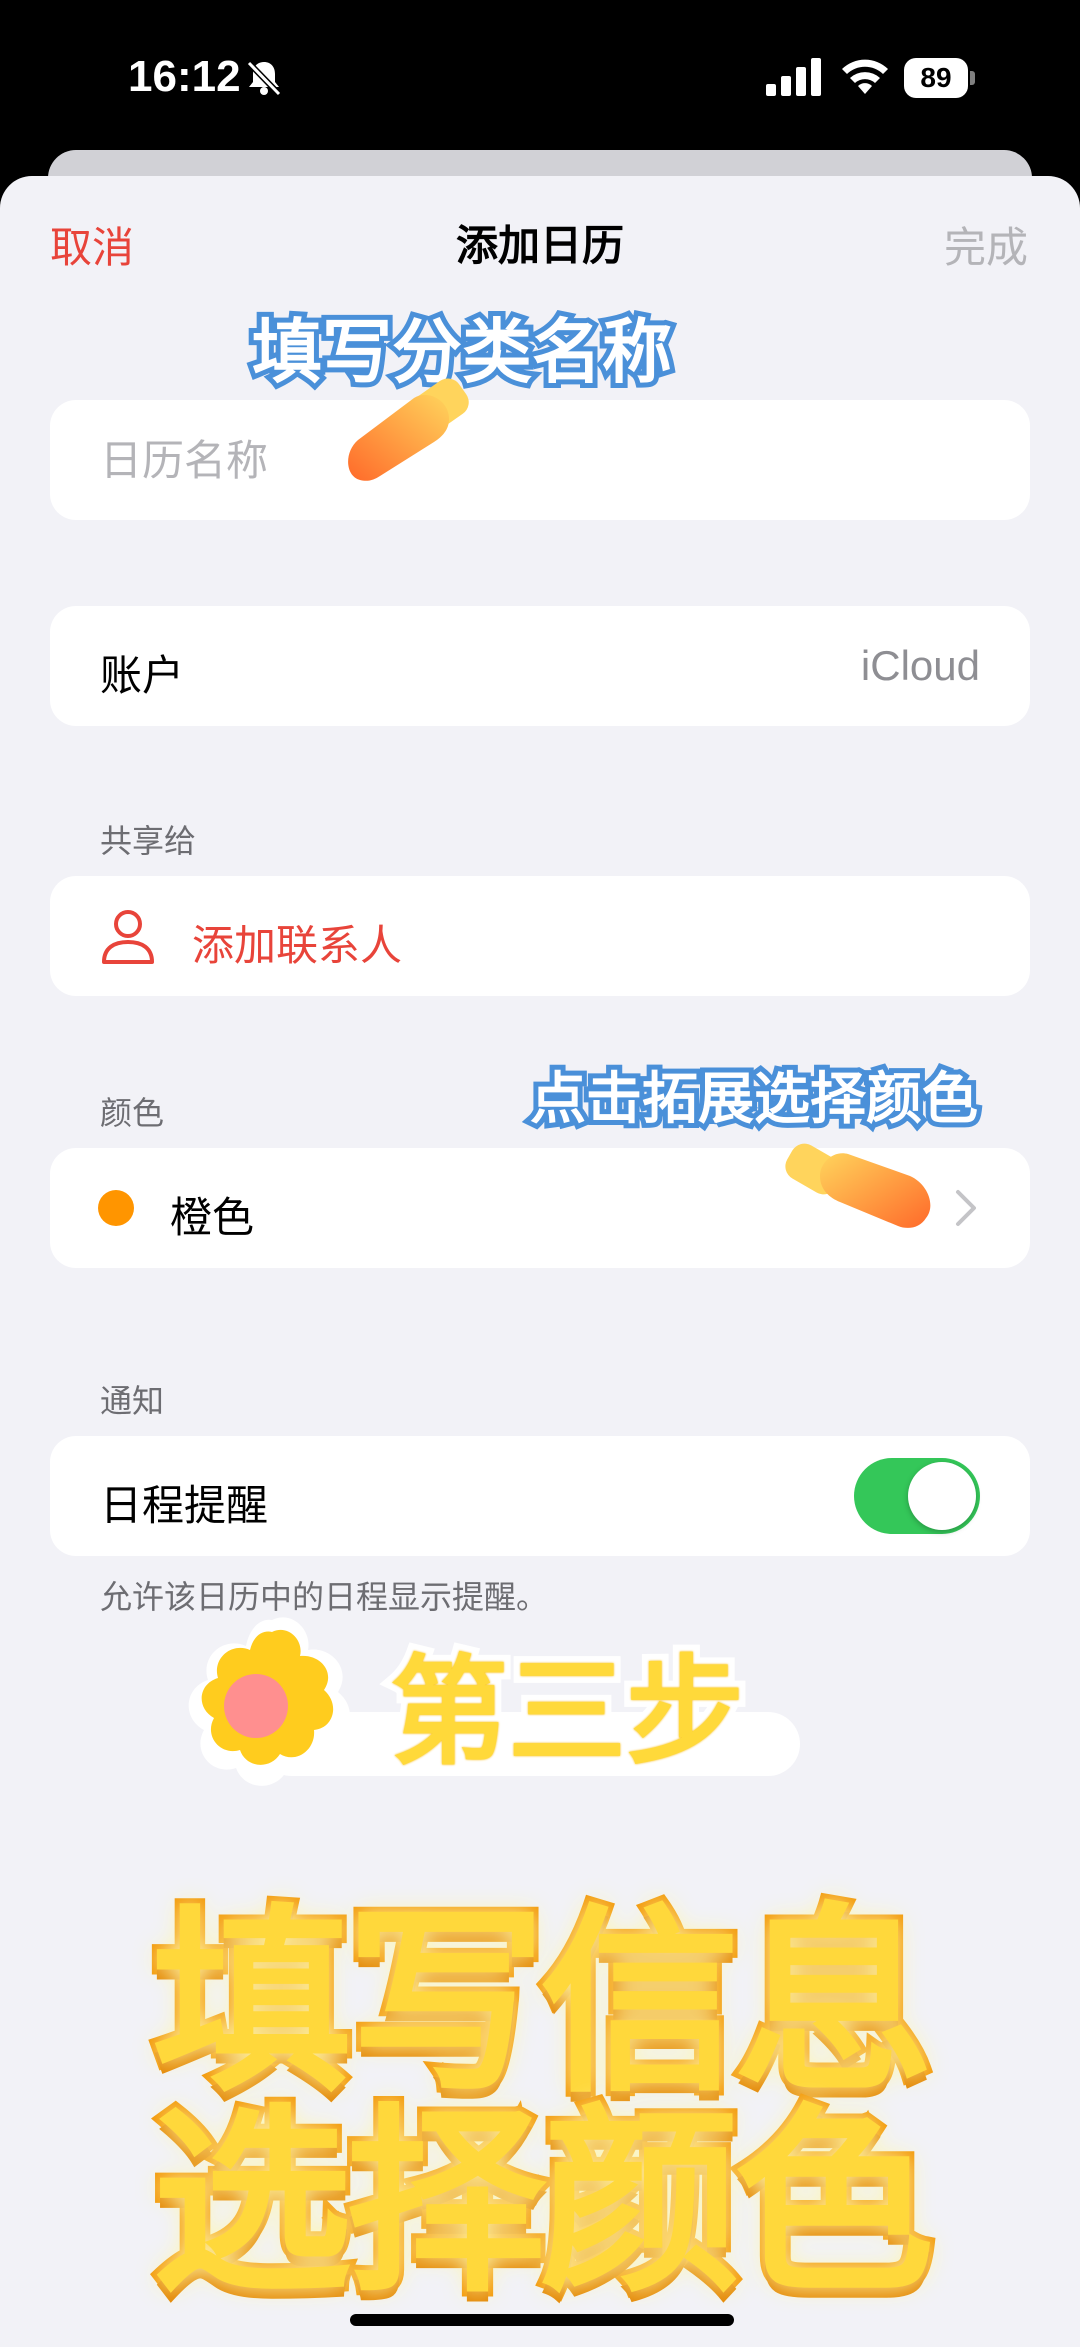 This screenshot has width=1080, height=2347. I want to click on account-value: iCloud, so click(920, 665).